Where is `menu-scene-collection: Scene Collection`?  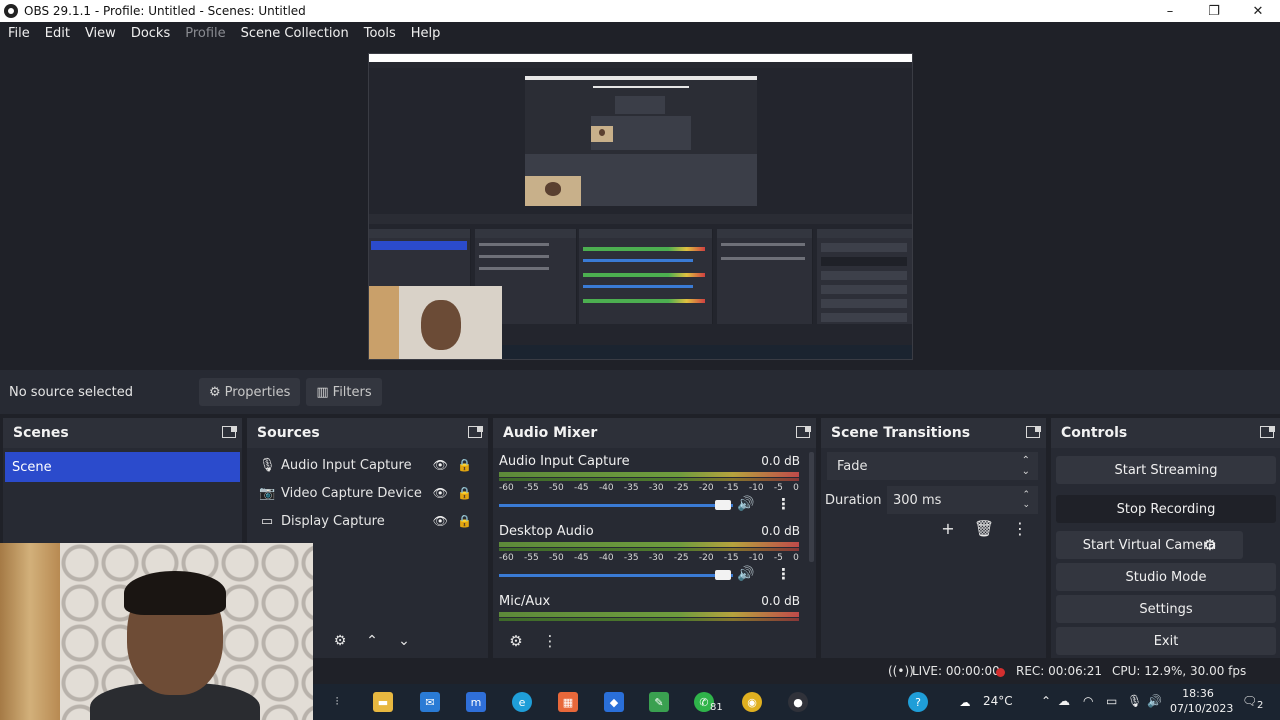 menu-scene-collection: Scene Collection is located at coordinates (295, 33).